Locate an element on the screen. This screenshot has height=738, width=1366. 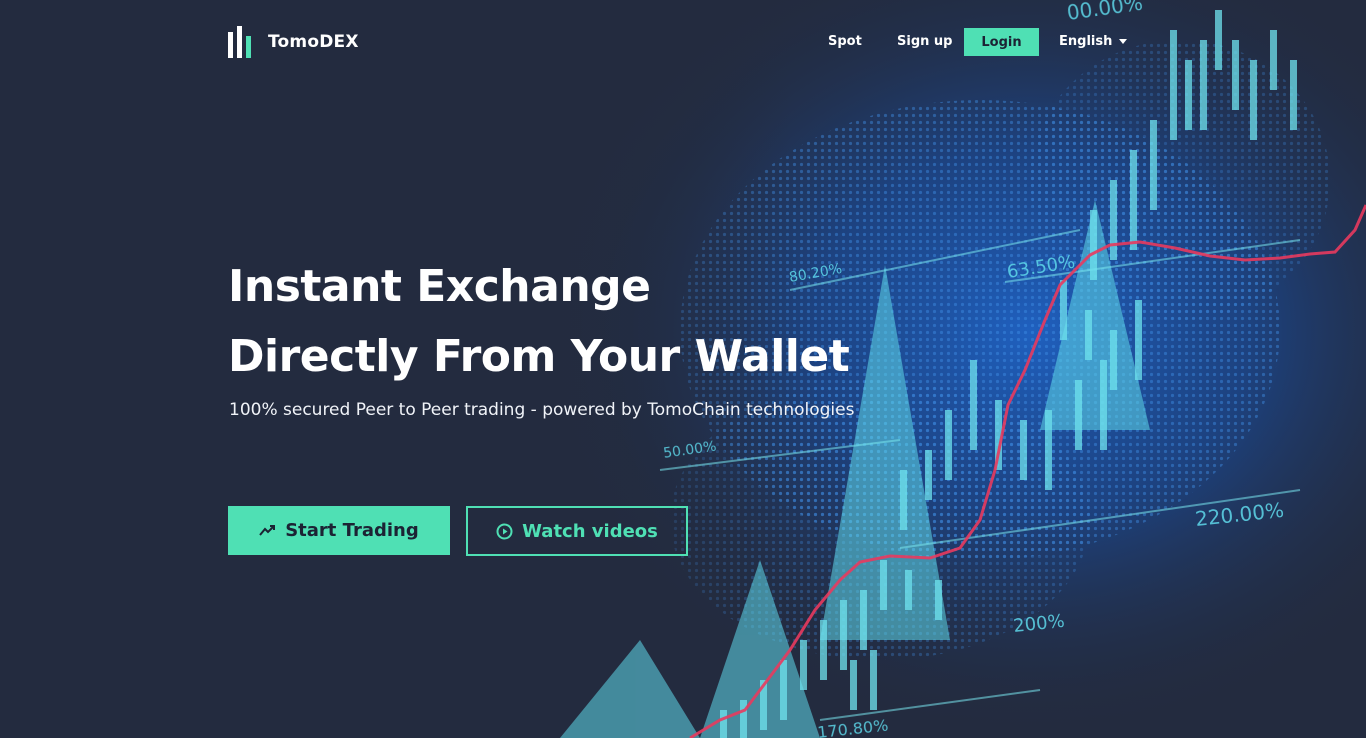
headline-line-2: Directly From Your Wallet is located at coordinates (539, 356).